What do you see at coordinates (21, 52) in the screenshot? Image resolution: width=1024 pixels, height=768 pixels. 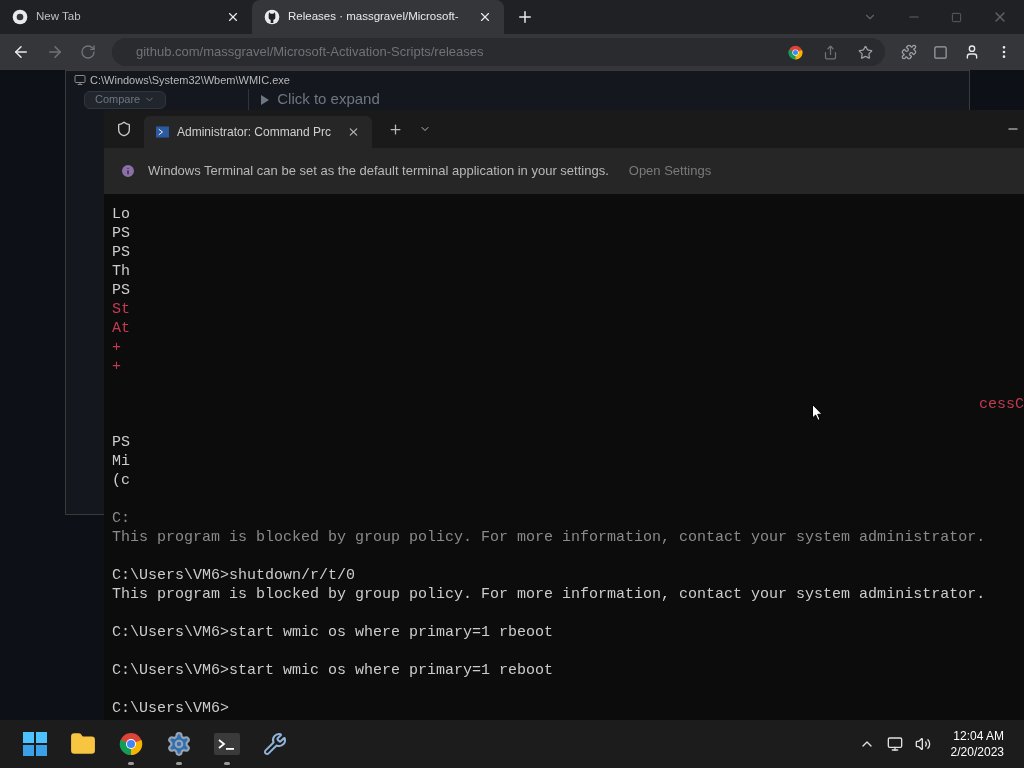 I see `back-icon` at bounding box center [21, 52].